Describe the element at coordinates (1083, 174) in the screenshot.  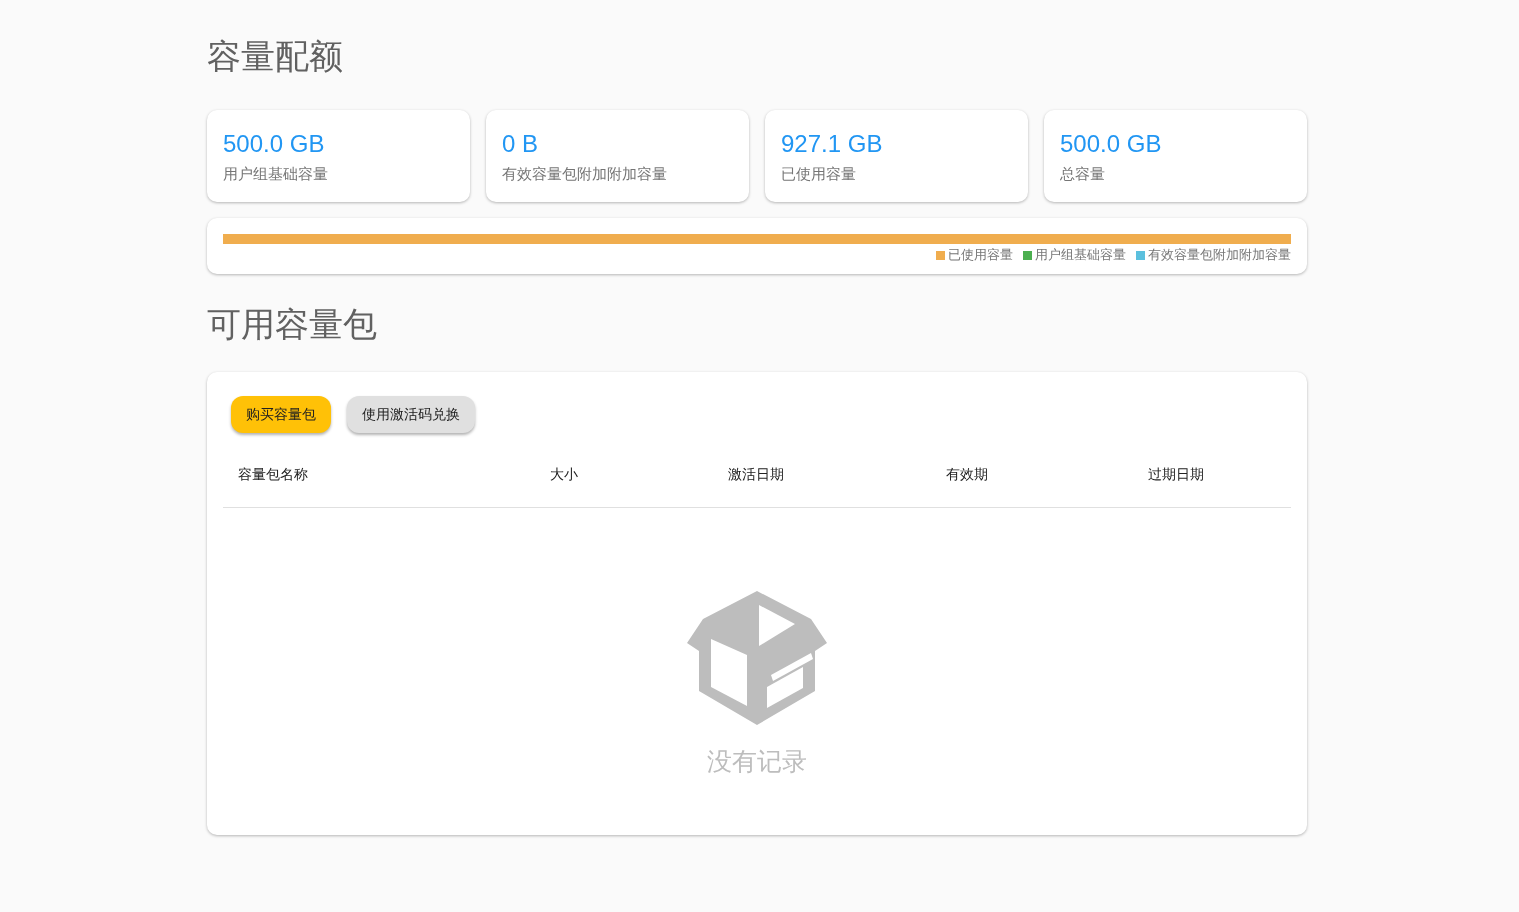
I see `stat-label: 总容量` at that location.